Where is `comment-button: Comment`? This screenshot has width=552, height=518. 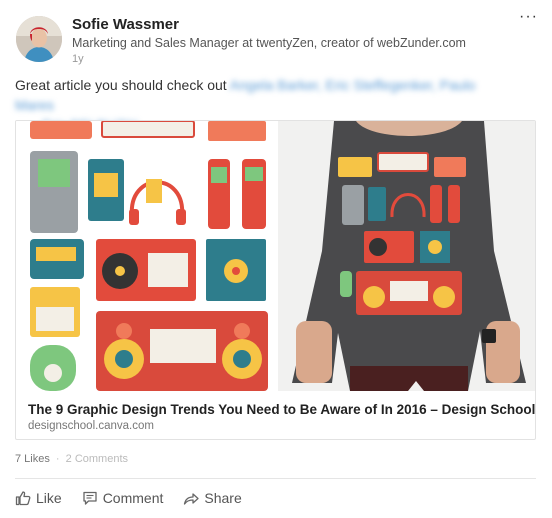
comment-button: Comment is located at coordinates (123, 498).